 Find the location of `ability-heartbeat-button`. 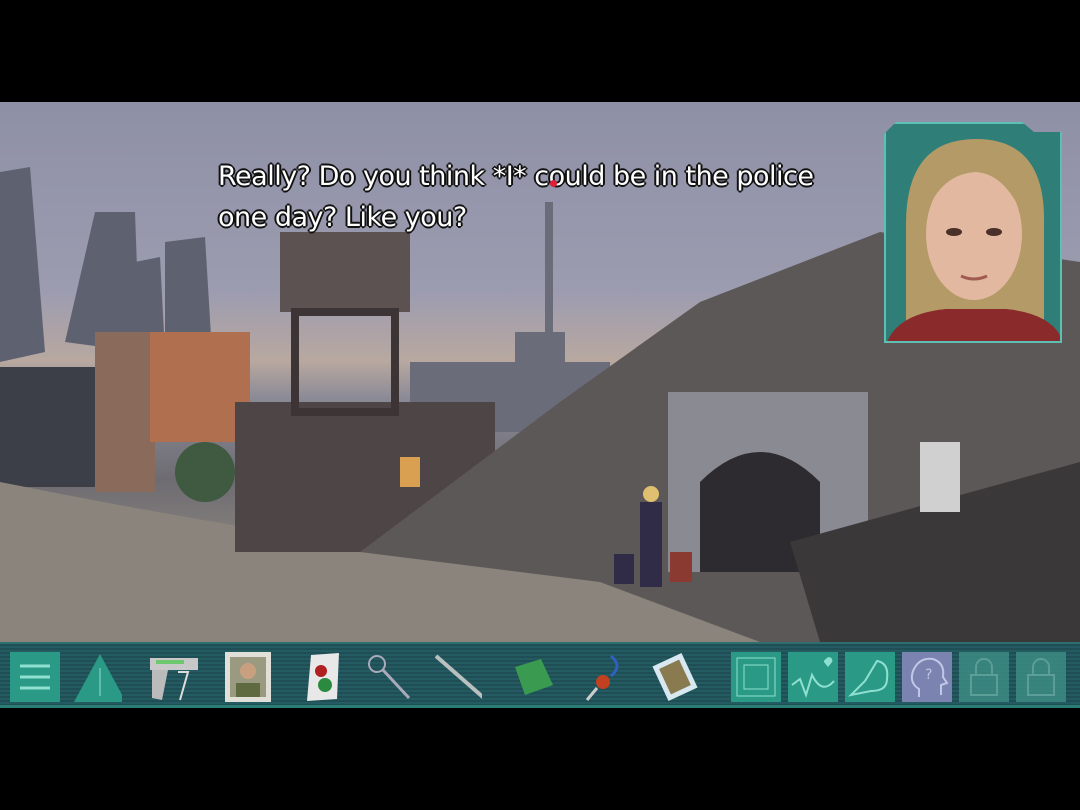

ability-heartbeat-button is located at coordinates (813, 677).